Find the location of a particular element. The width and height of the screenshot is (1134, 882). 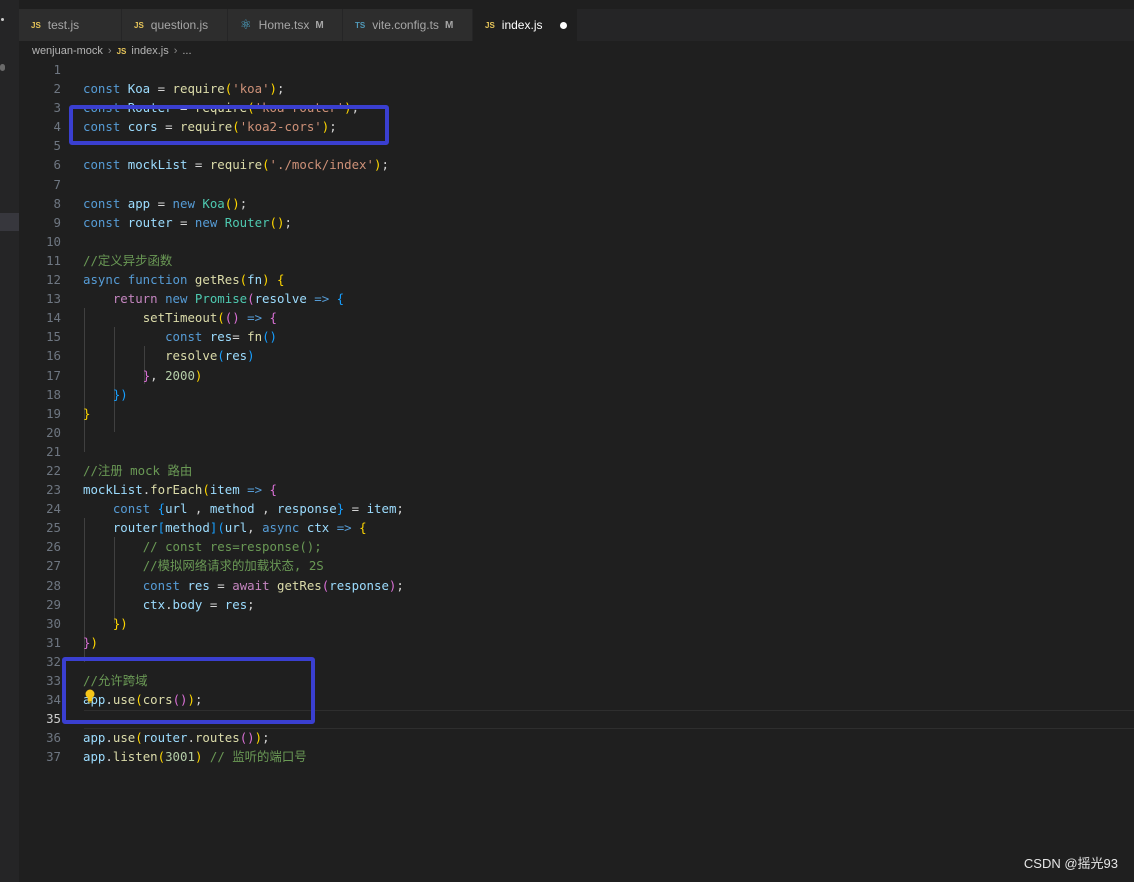

line-number: 18 is located at coordinates (53, 394).